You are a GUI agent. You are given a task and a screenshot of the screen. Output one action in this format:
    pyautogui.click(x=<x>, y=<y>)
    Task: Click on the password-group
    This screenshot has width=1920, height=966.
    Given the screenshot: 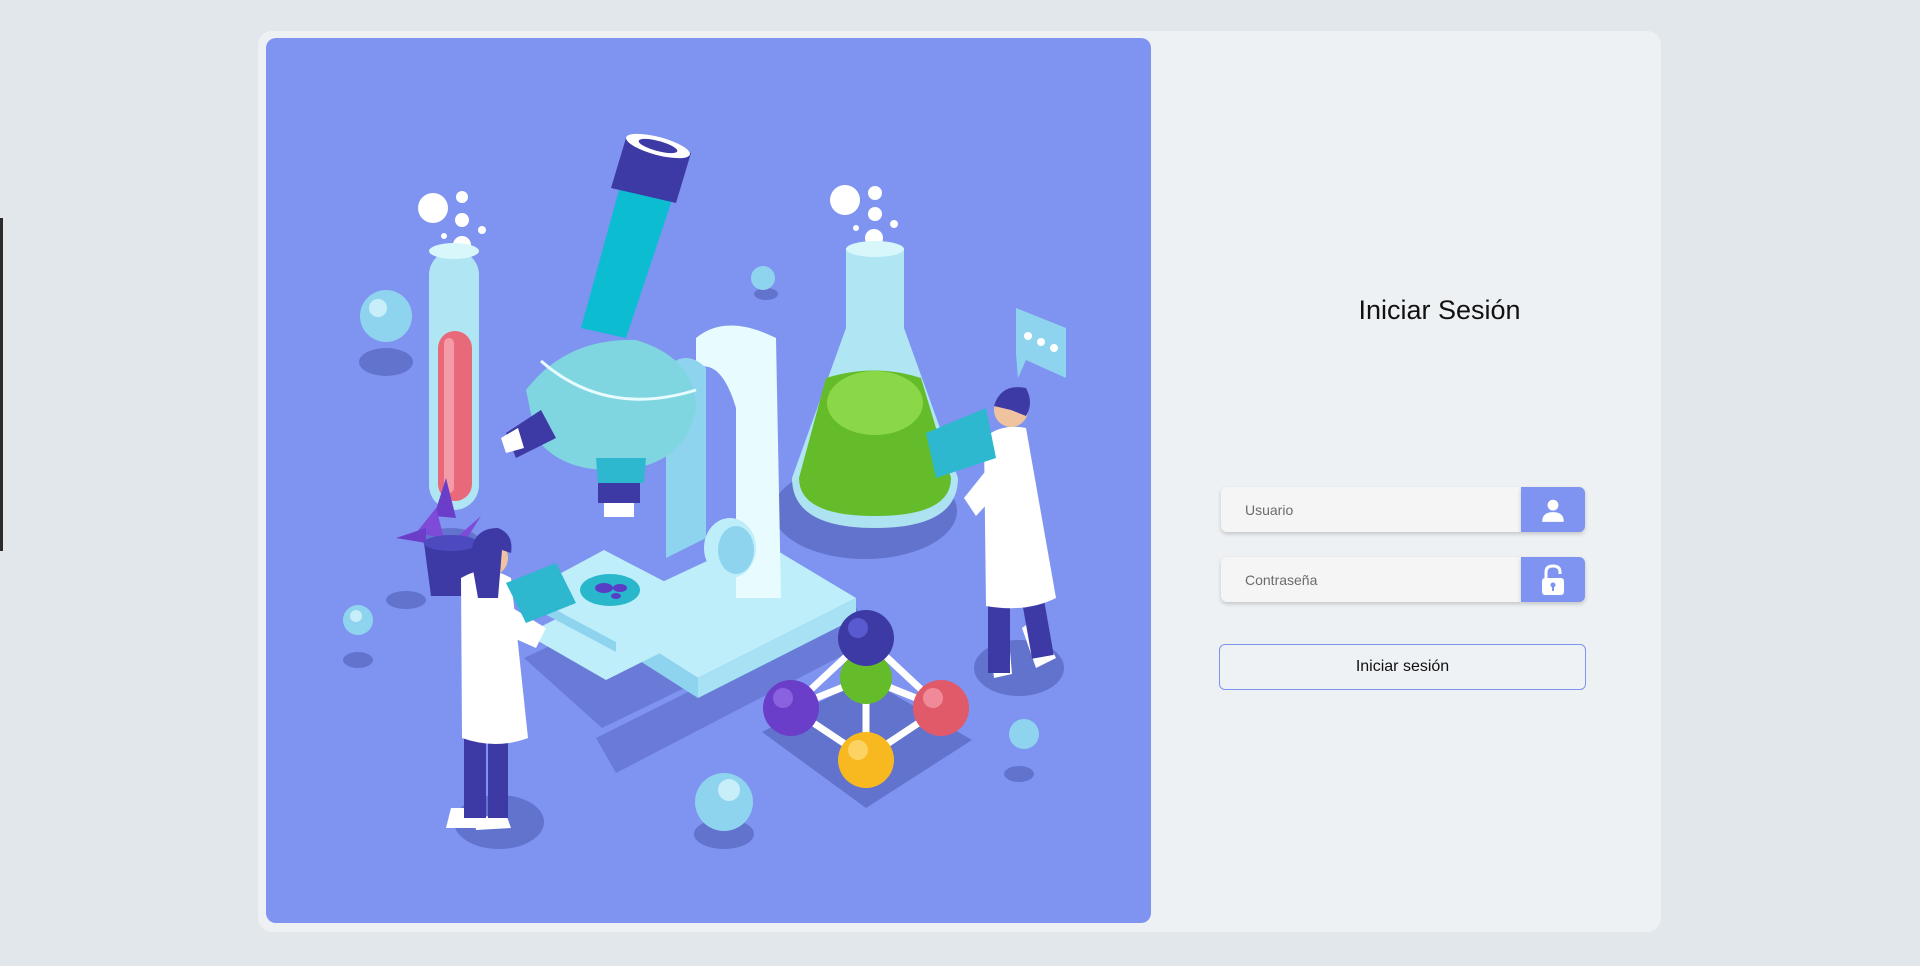 What is the action you would take?
    pyautogui.click(x=1403, y=579)
    